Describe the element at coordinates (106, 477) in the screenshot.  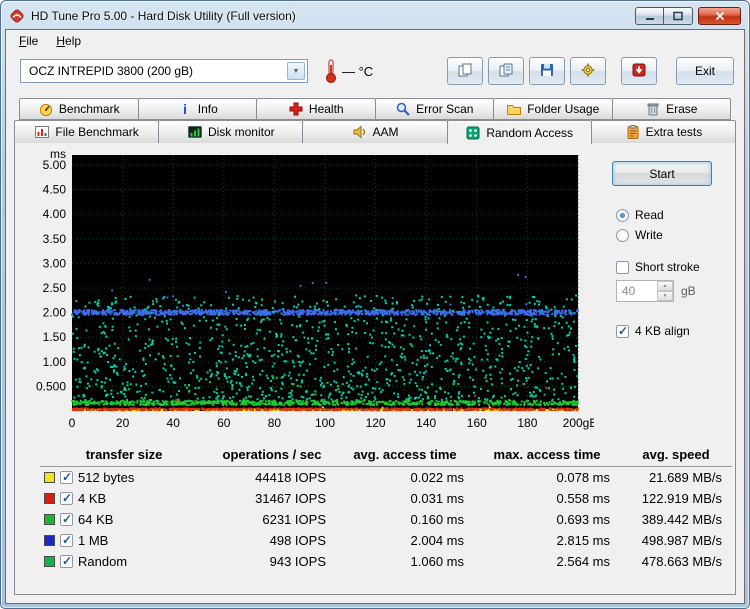
I see `row-label-0: 512 bytes` at that location.